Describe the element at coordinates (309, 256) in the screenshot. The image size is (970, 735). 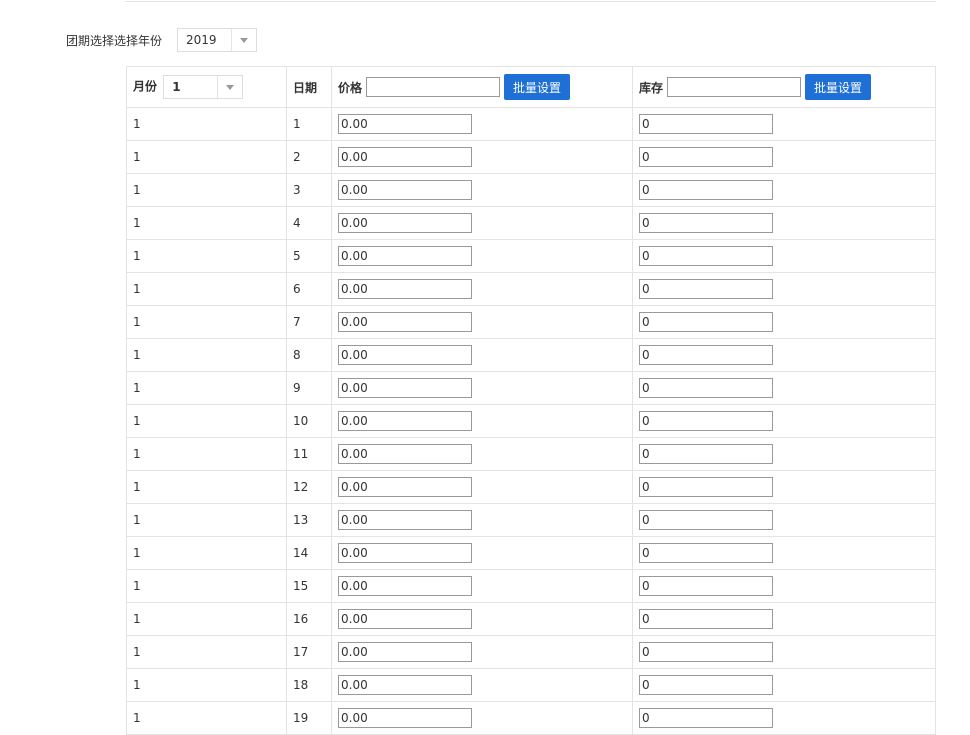
I see `day-cell: 5` at that location.